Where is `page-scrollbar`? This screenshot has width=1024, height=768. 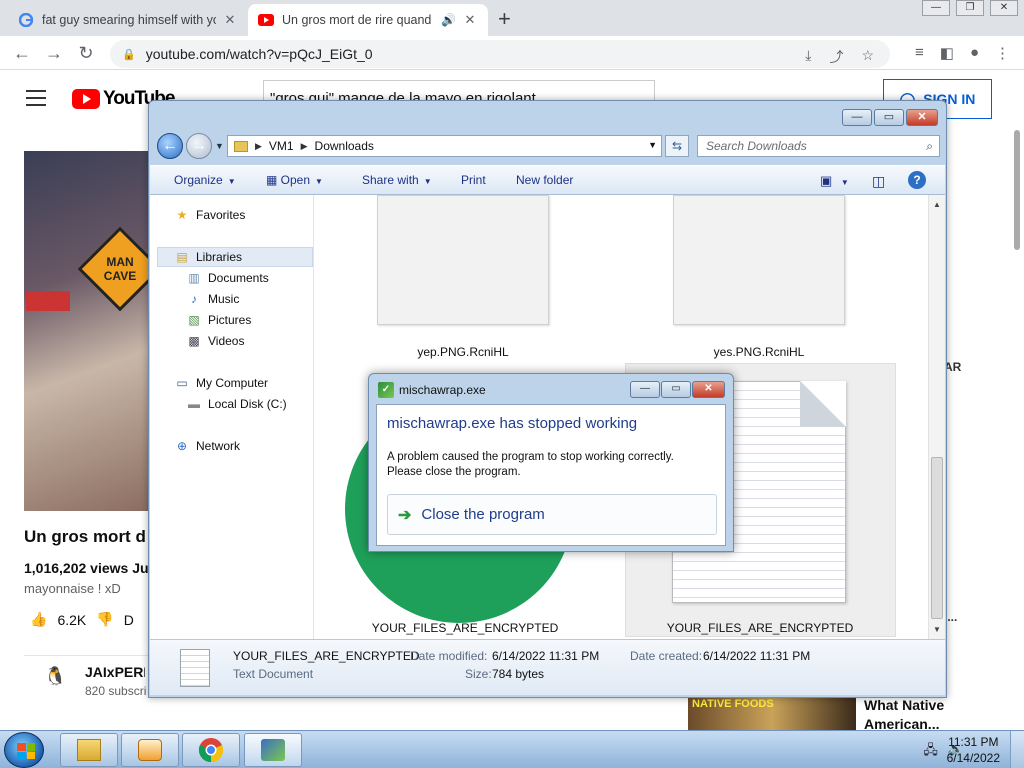
page-scrollbar is located at coordinates (1017, 162).